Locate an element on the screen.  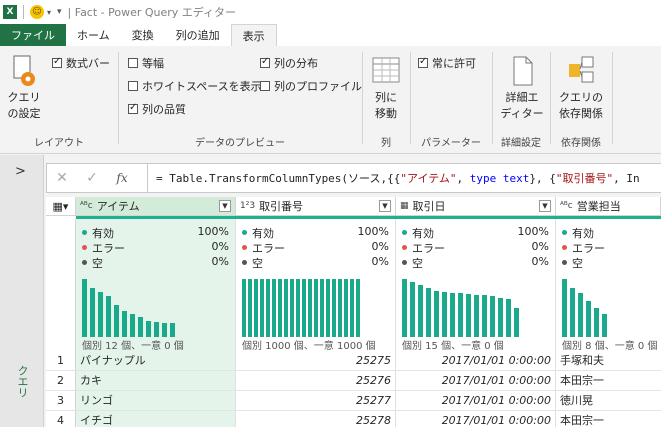
feedback-dropdown-icon: ▾ is located at coordinates (49, 12).